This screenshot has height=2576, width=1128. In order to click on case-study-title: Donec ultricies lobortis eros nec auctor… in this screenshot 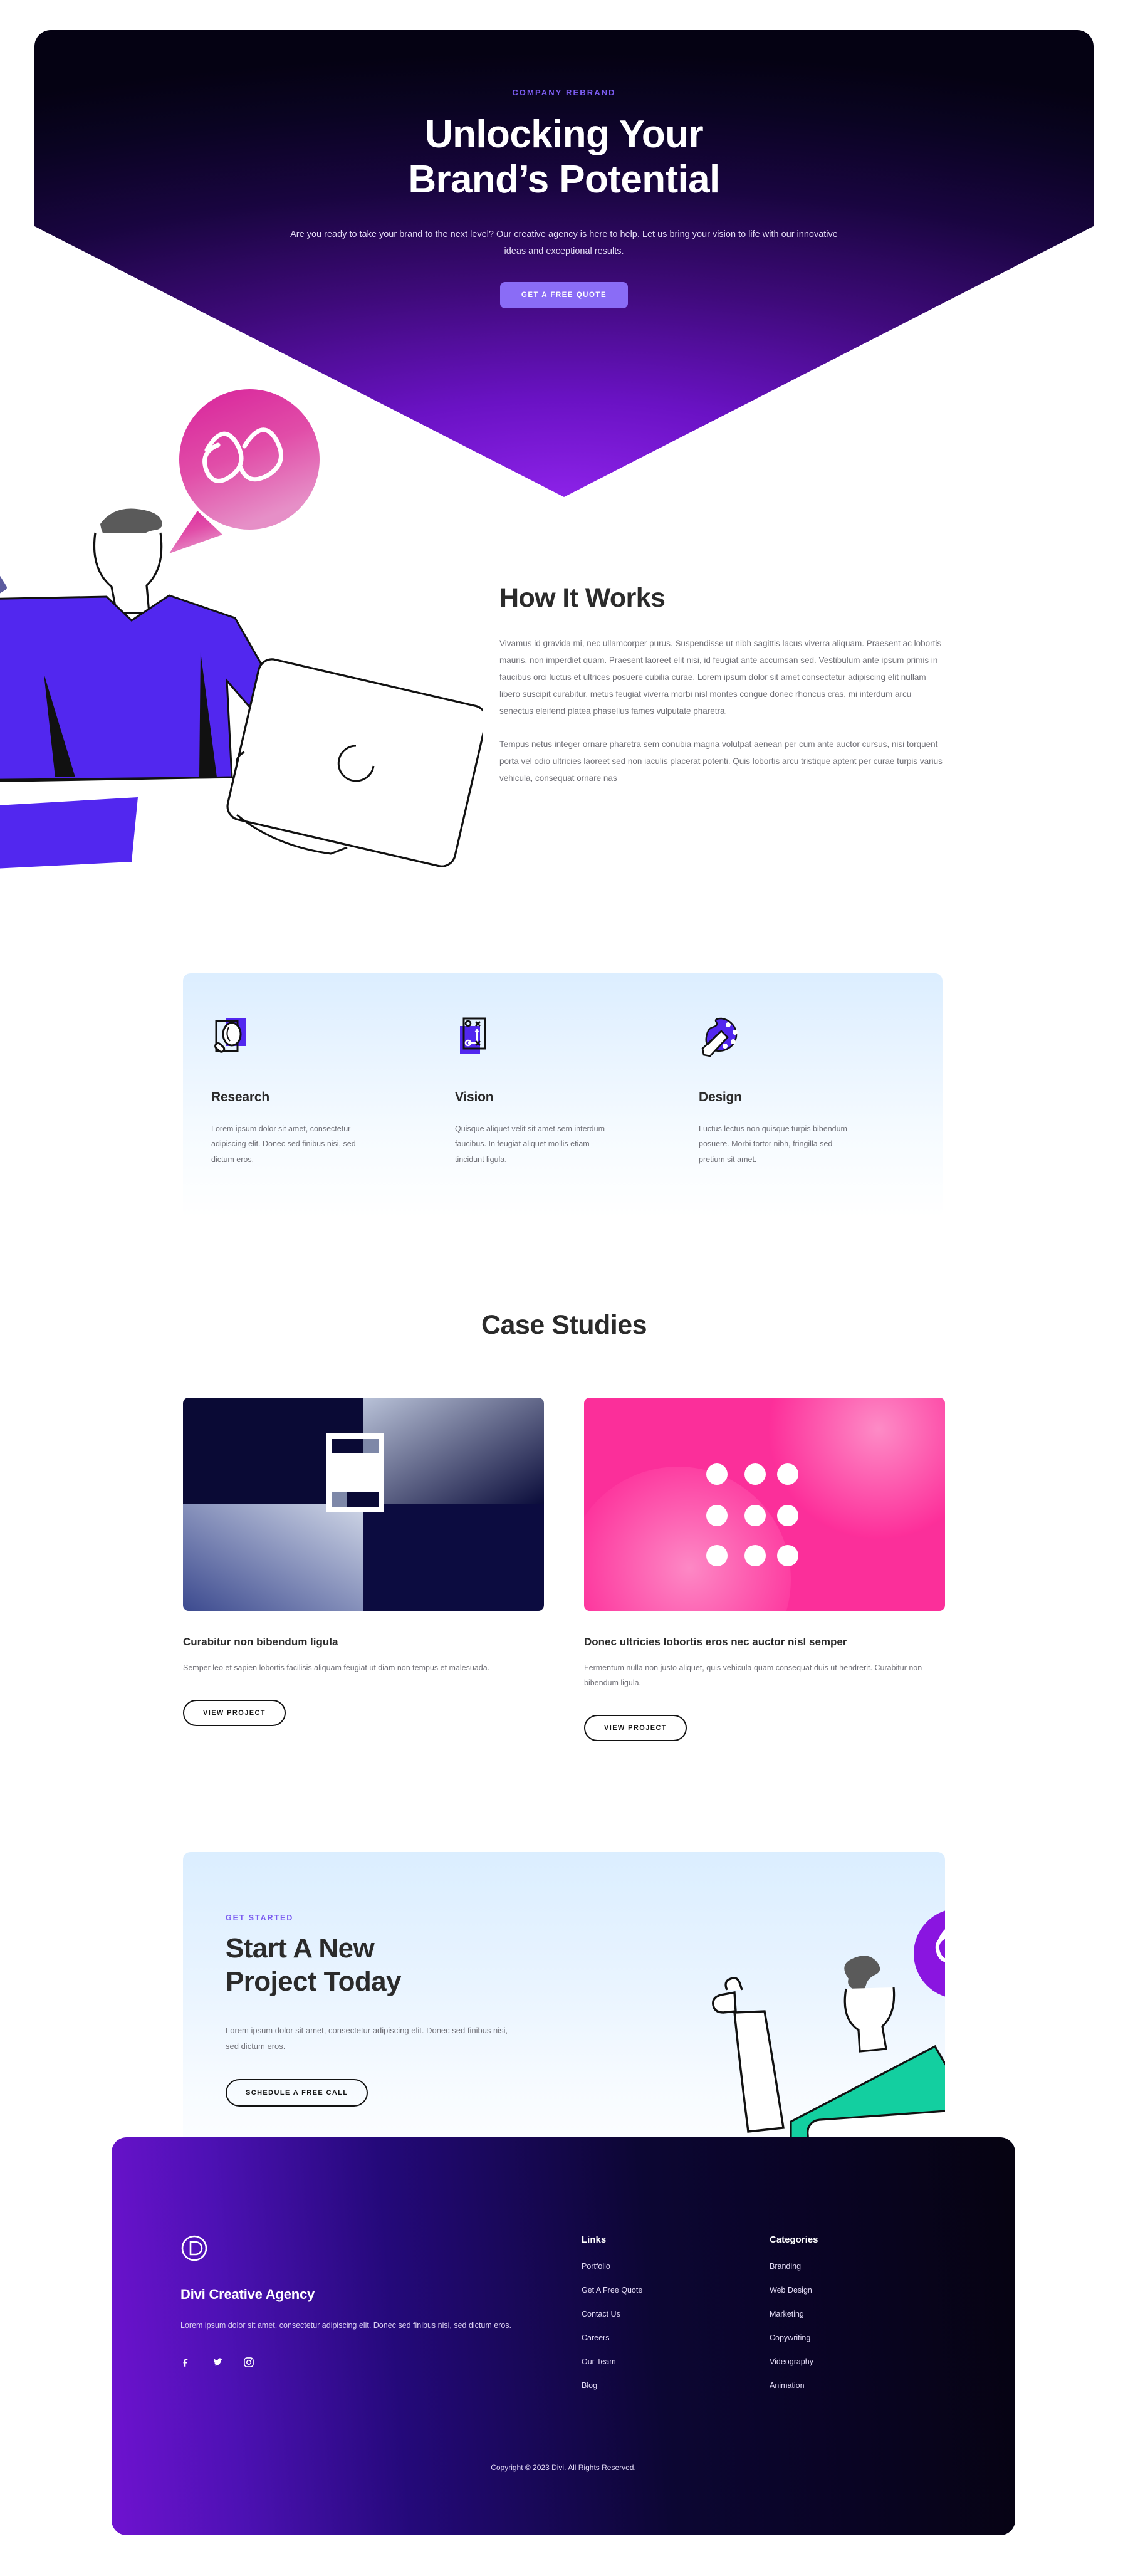, I will do `click(716, 1642)`.